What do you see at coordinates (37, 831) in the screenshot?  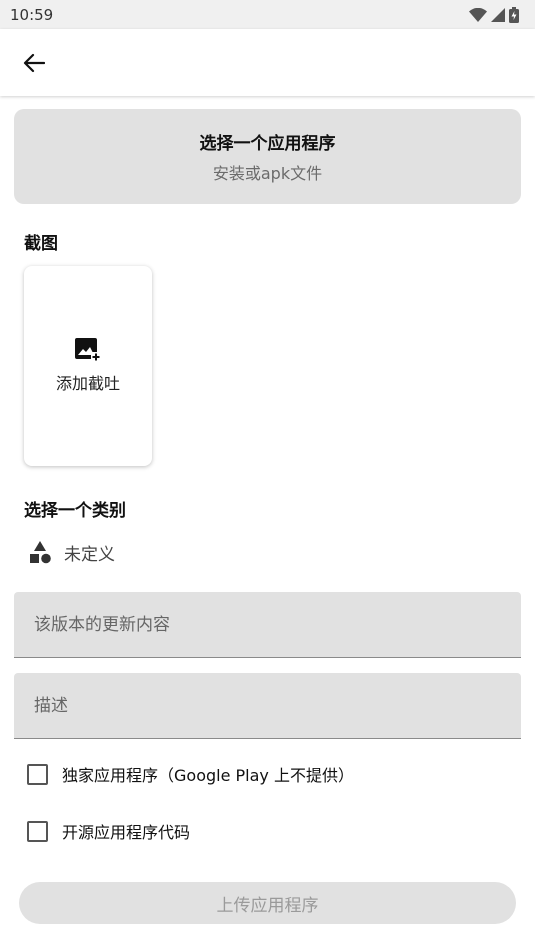 I see `open-source-checkbox` at bounding box center [37, 831].